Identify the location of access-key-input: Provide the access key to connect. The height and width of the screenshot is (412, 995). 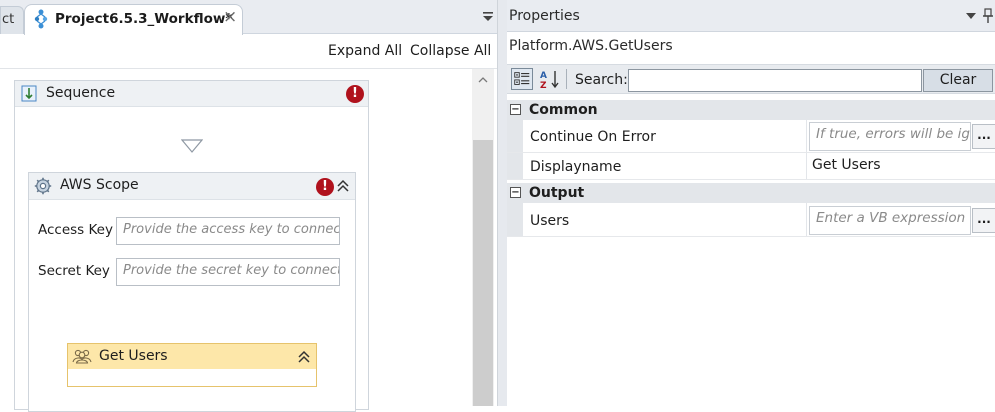
(228, 231).